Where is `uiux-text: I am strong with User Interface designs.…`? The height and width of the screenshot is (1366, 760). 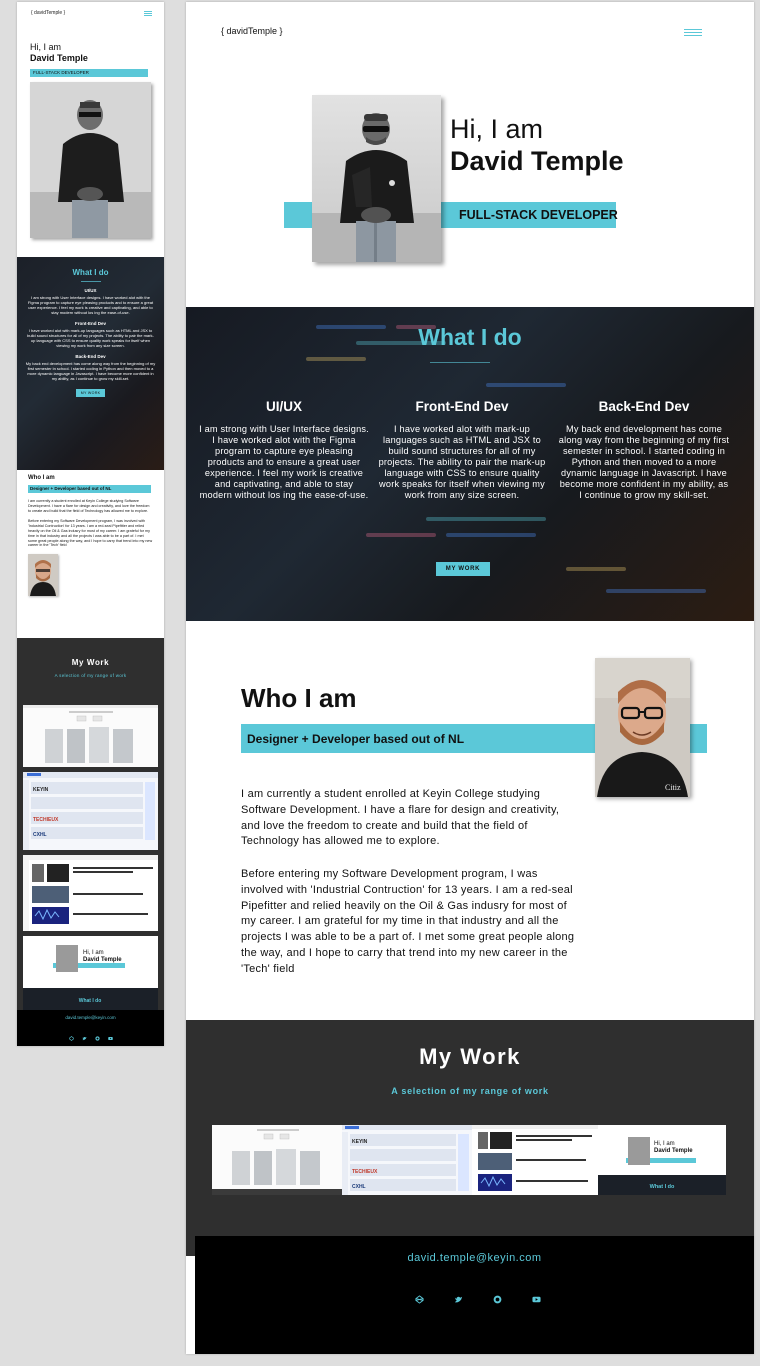 uiux-text: I am strong with User Interface designs.… is located at coordinates (284, 462).